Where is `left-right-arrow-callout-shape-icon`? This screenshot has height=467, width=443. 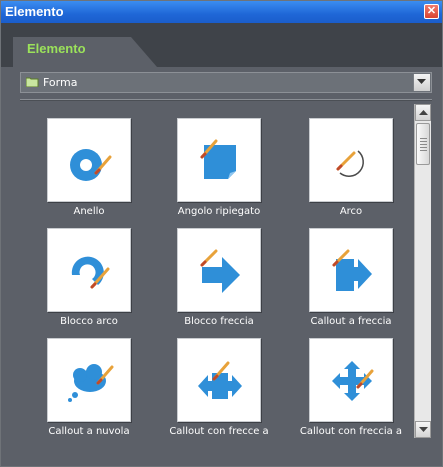 left-right-arrow-callout-shape-icon is located at coordinates (220, 380).